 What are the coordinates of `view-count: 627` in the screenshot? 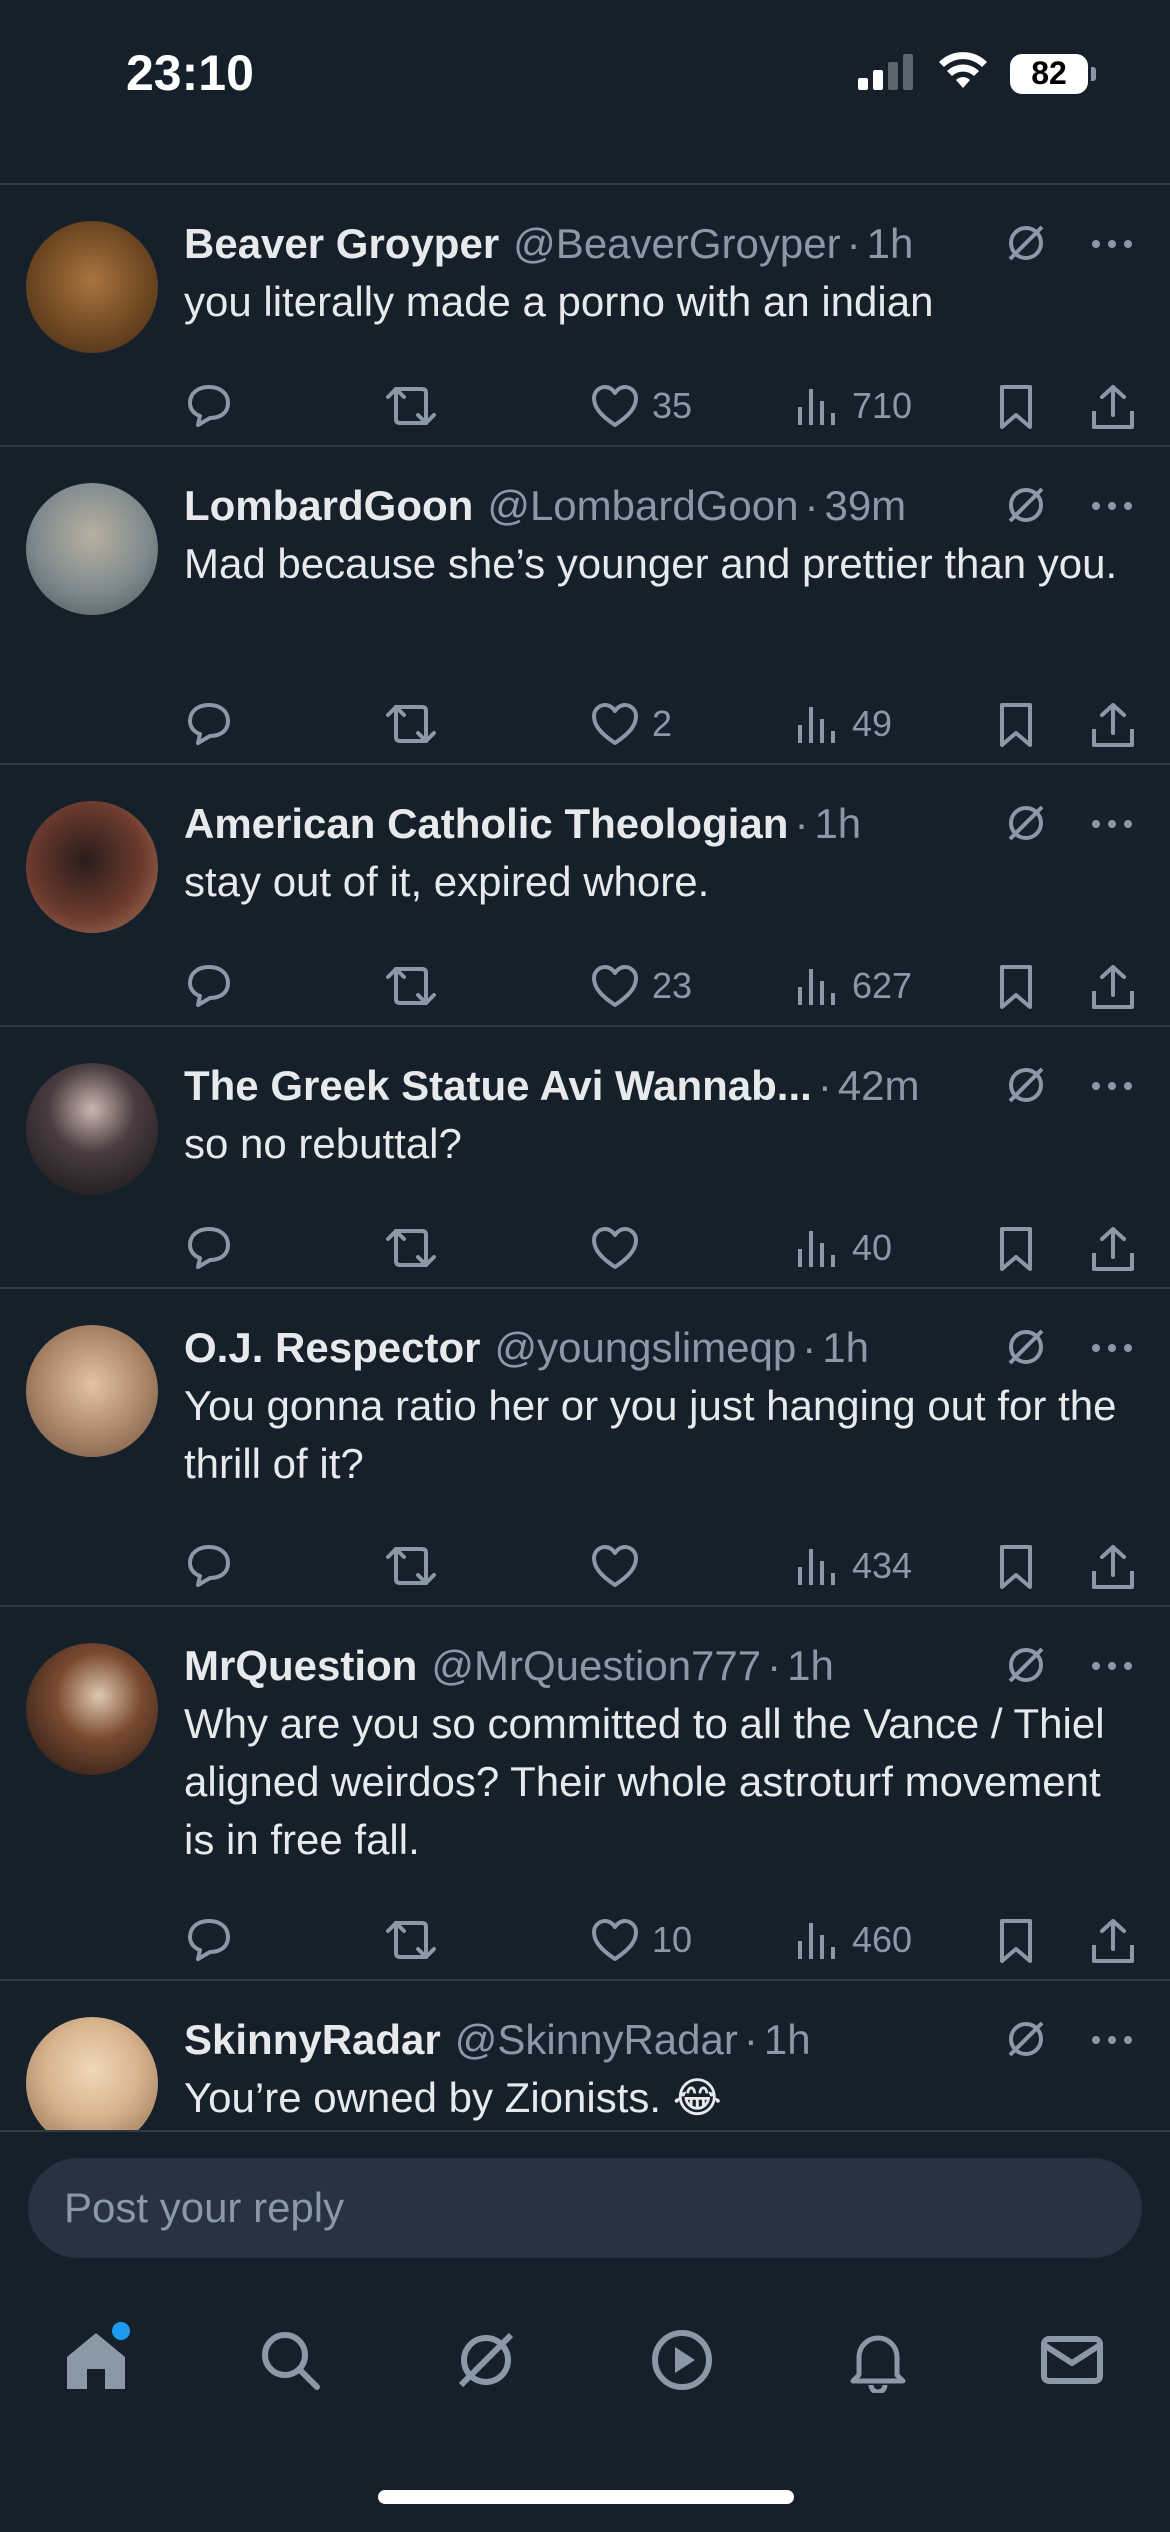 It's located at (882, 985).